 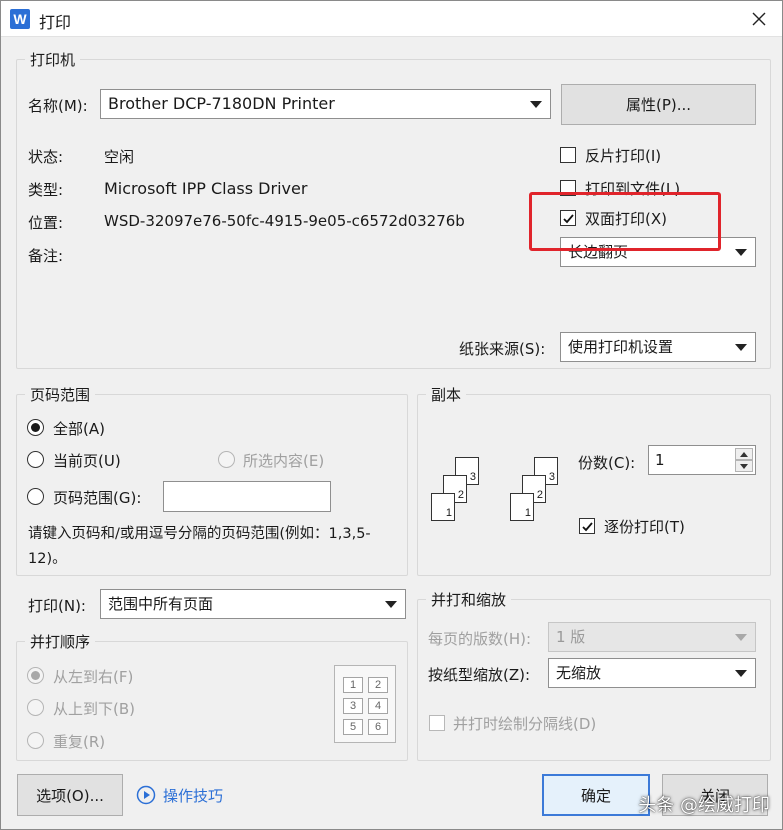 I want to click on scale-value: 无缩放, so click(x=579, y=673).